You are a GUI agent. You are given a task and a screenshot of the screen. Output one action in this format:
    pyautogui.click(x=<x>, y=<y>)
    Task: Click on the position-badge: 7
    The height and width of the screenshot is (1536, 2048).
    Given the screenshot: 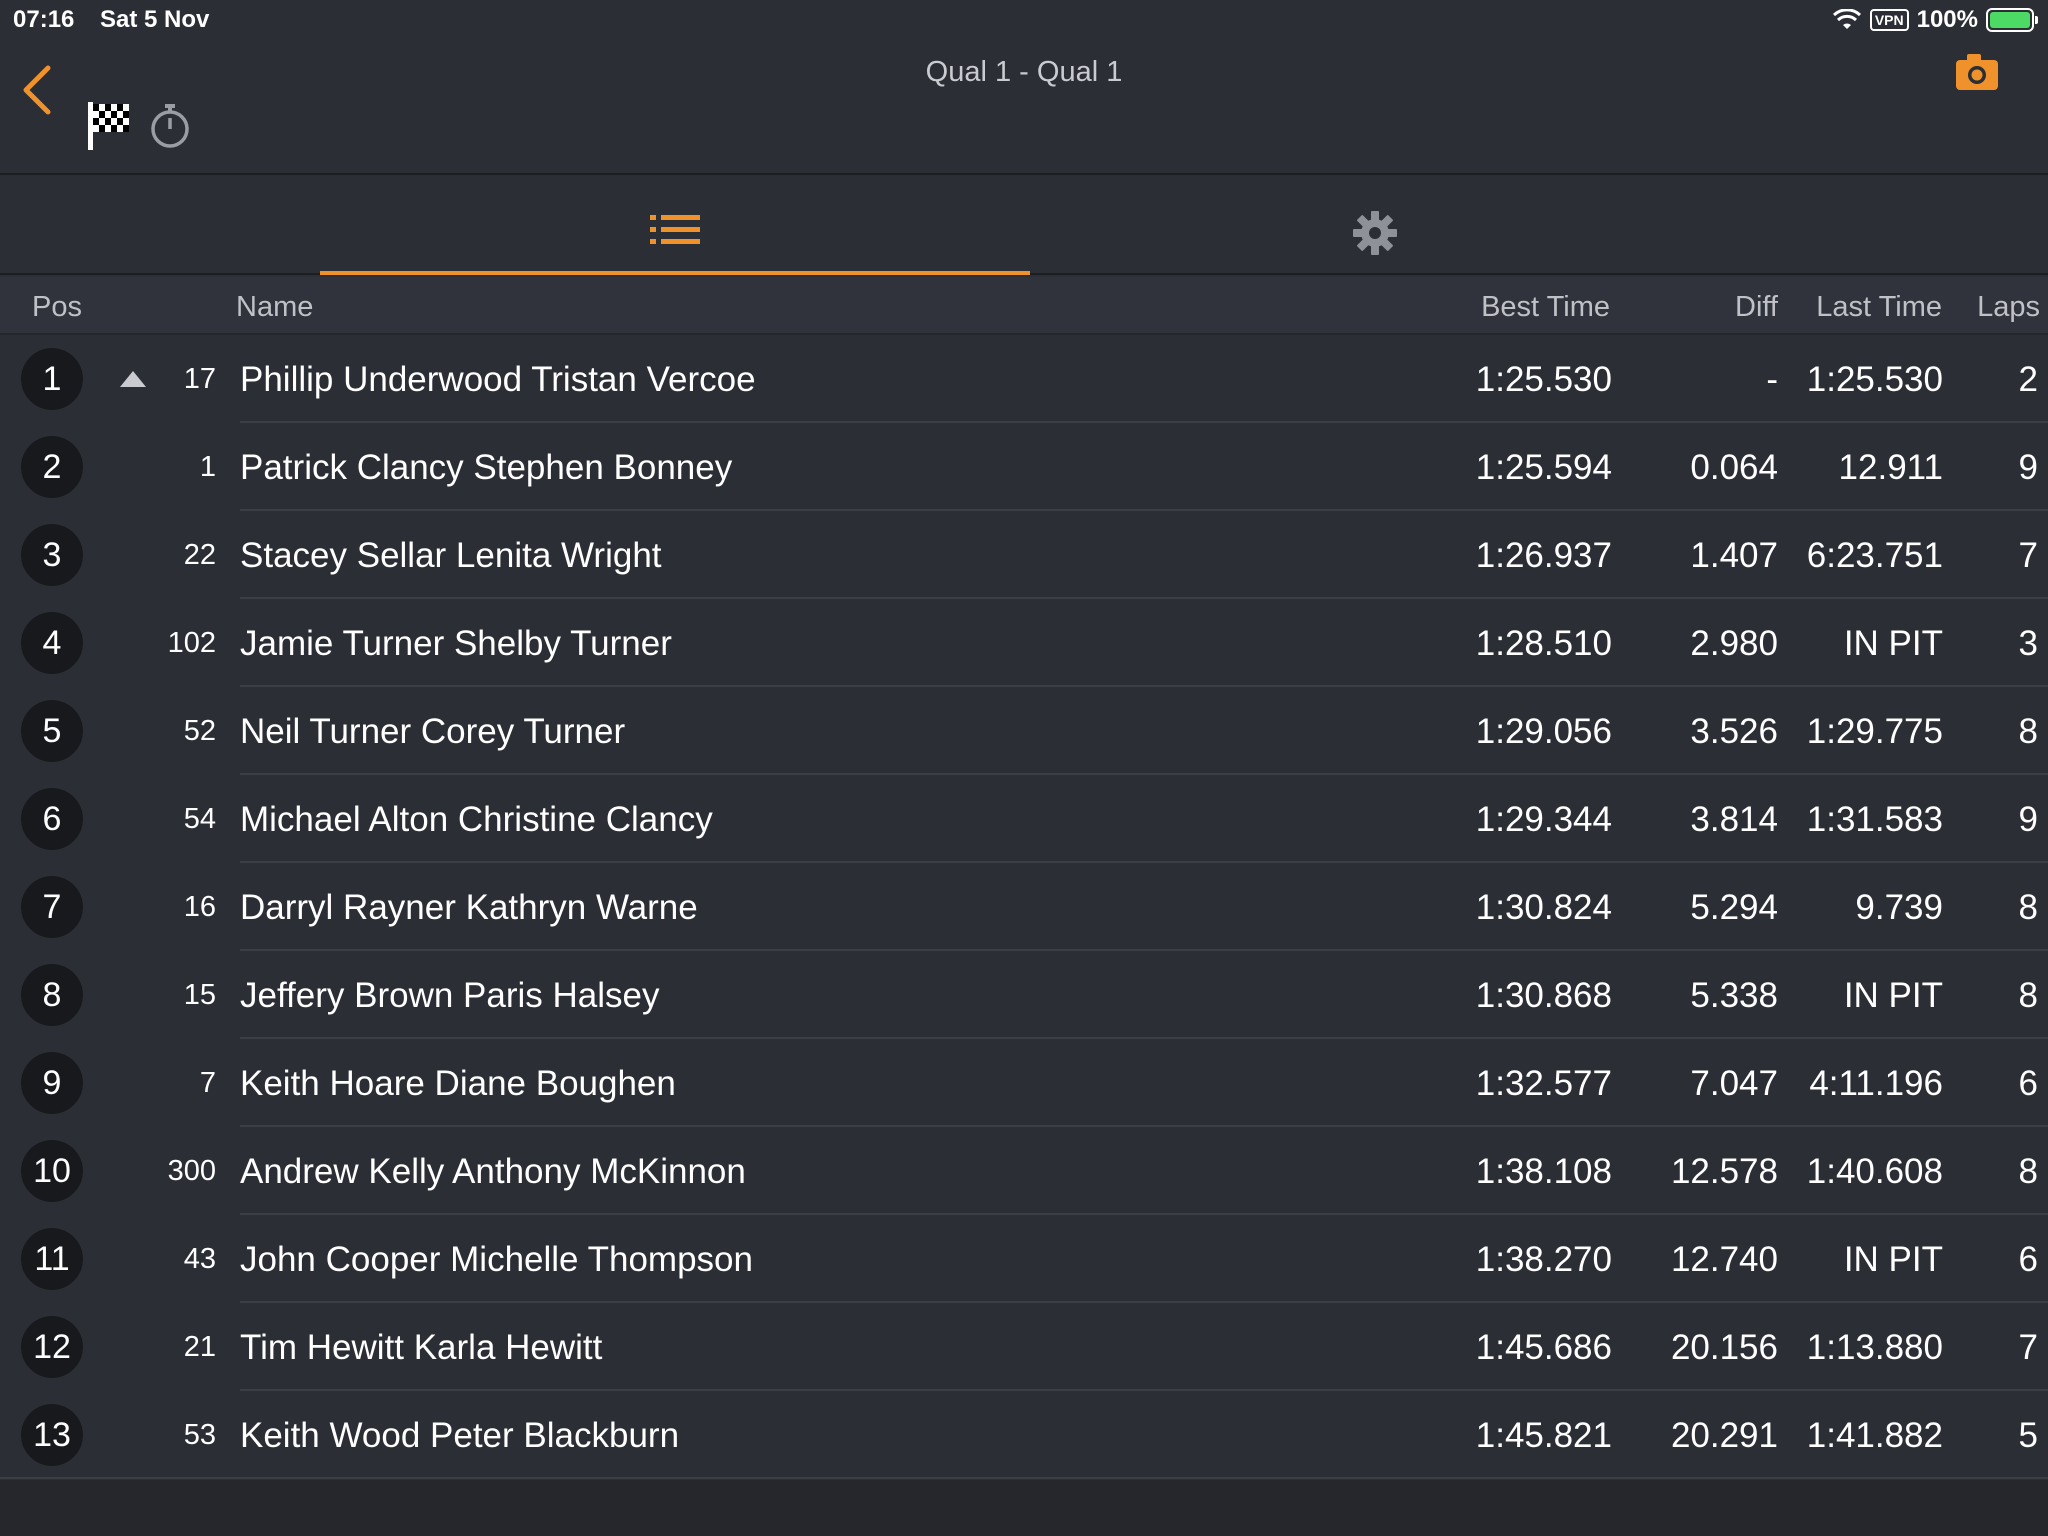 What is the action you would take?
    pyautogui.click(x=52, y=907)
    